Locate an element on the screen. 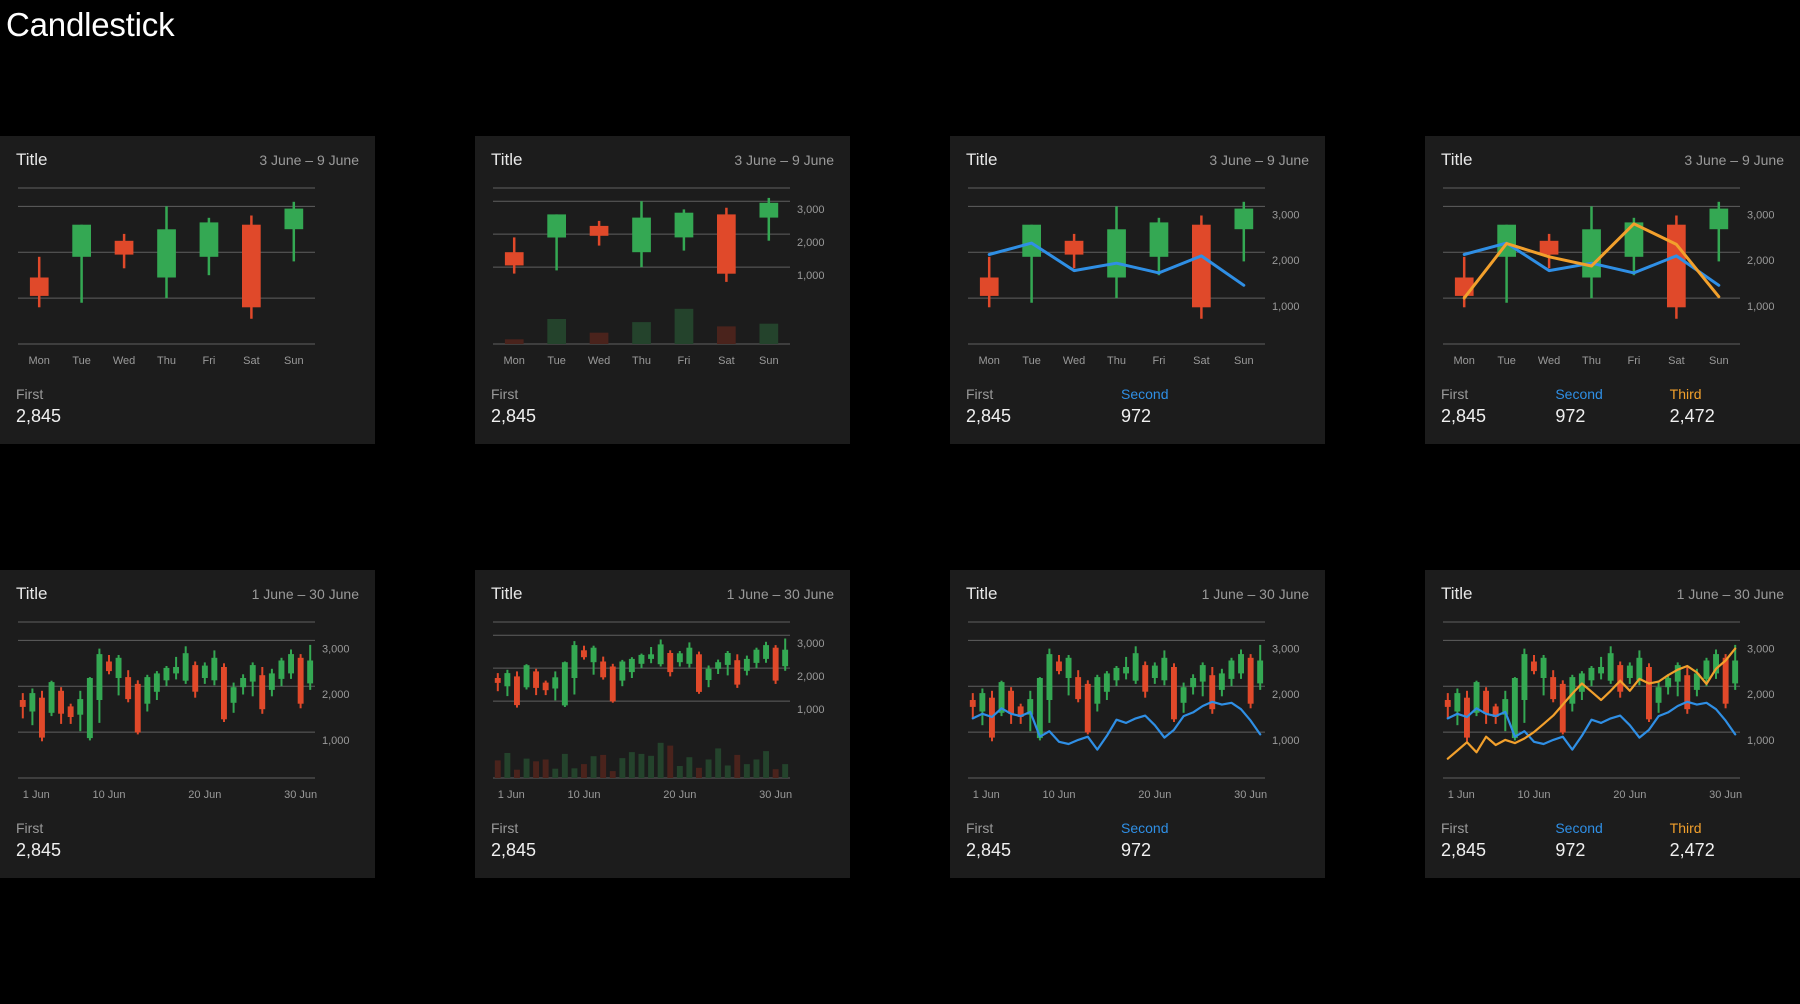 This screenshot has width=1800, height=1004. card-footer-legend: First 2,845 Second 972 is located at coordinates (1137, 406).